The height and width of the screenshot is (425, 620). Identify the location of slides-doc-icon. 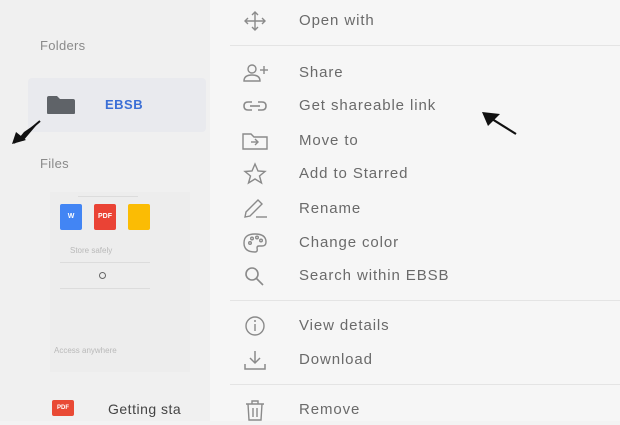
(139, 217).